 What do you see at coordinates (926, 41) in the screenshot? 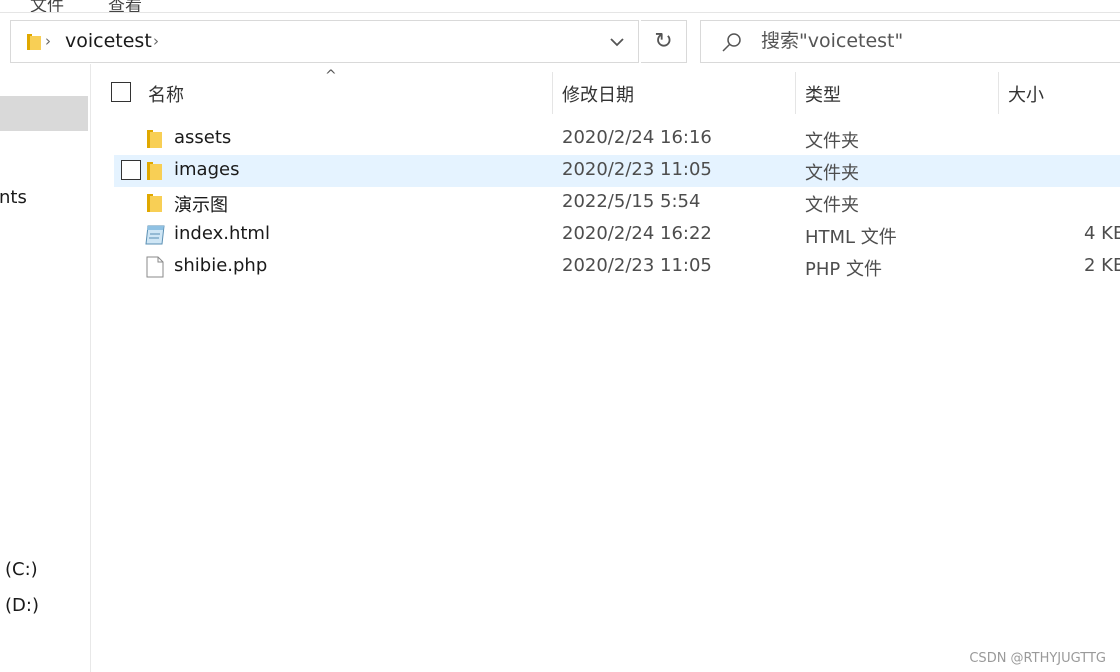
I see `search-input` at bounding box center [926, 41].